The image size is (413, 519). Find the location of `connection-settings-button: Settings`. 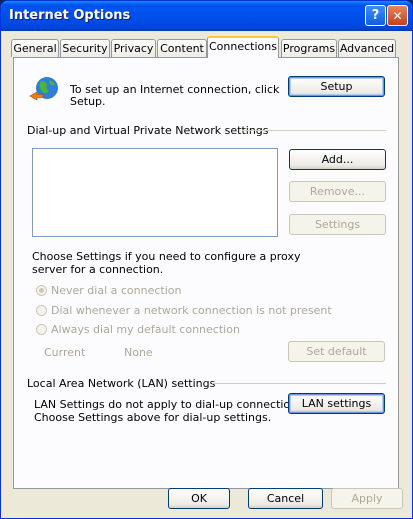

connection-settings-button: Settings is located at coordinates (337, 224).